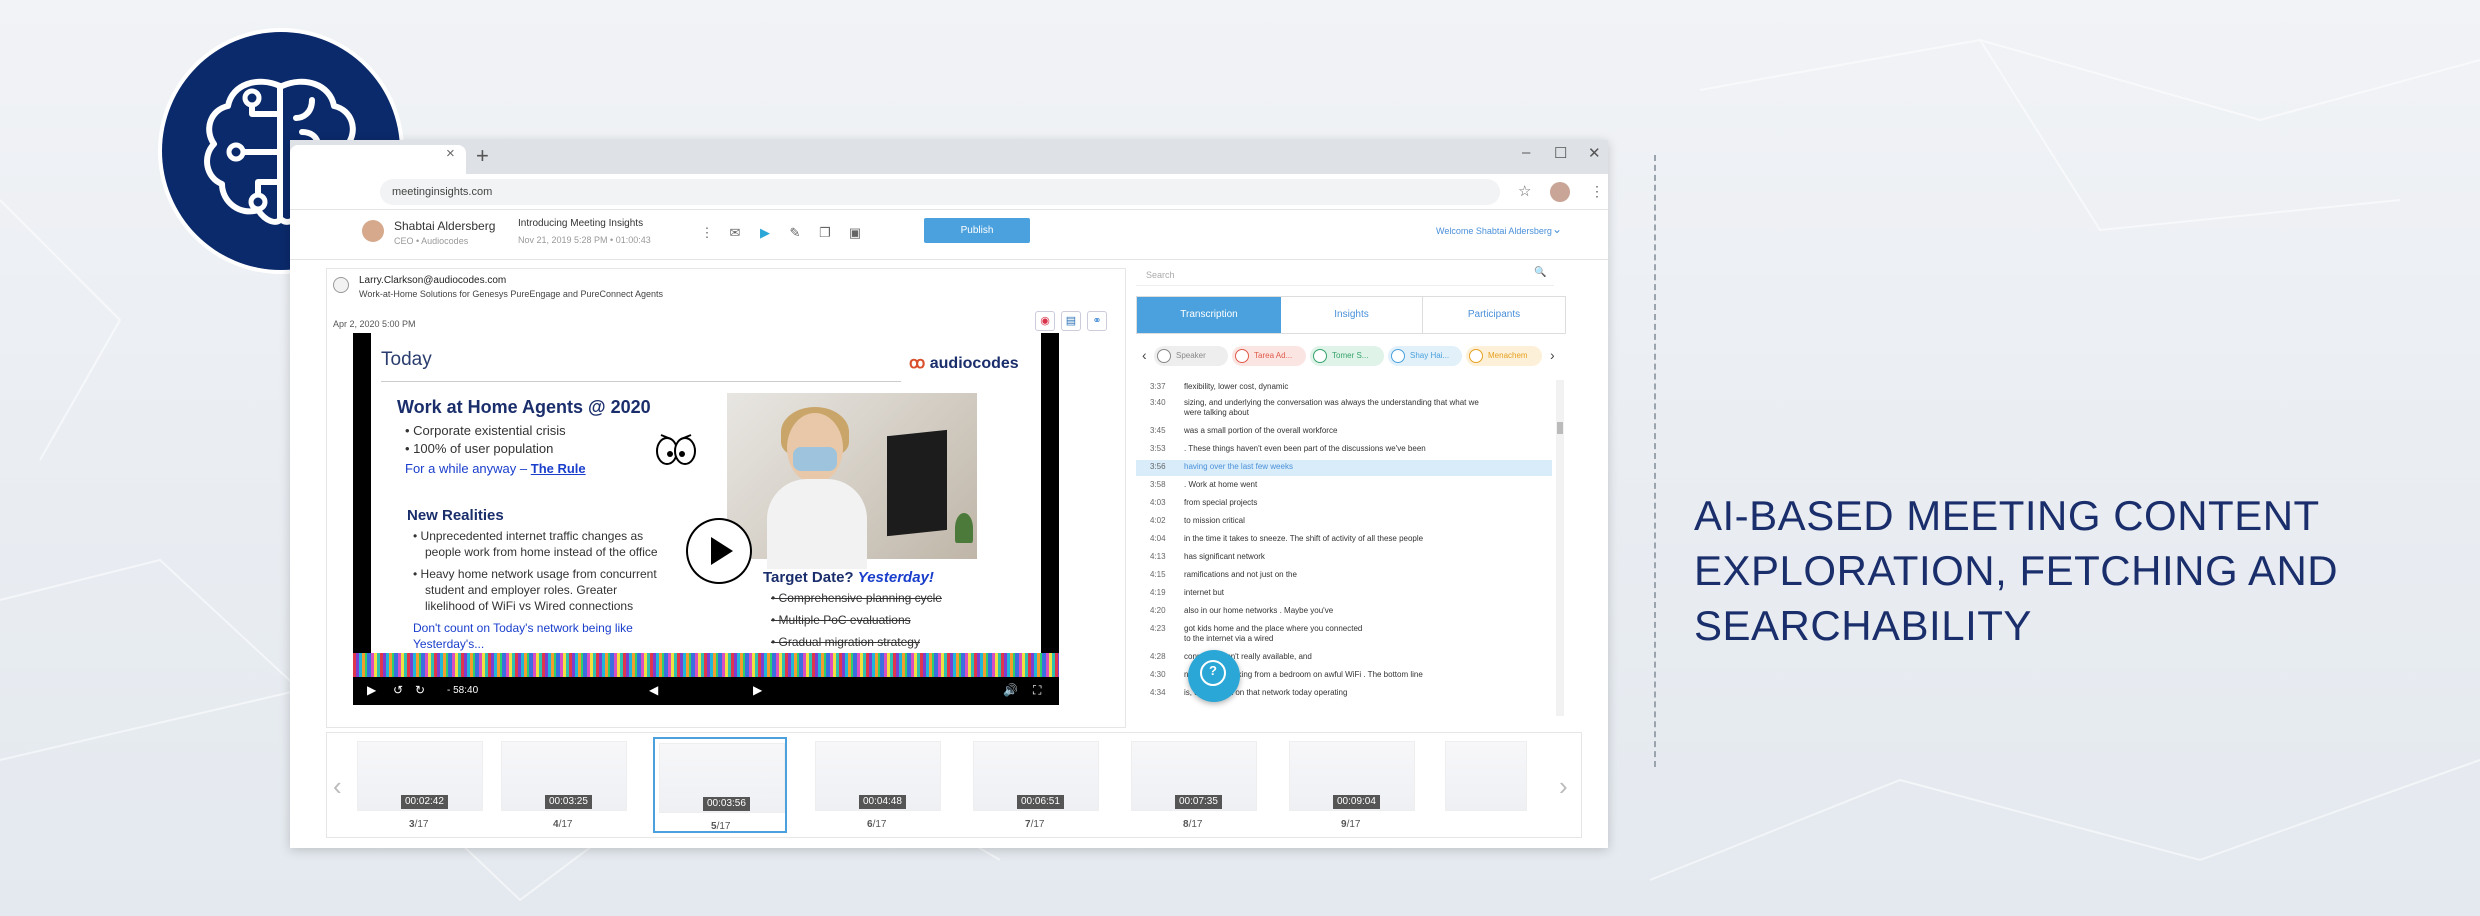 The width and height of the screenshot is (2480, 916). What do you see at coordinates (1455, 231) in the screenshot?
I see `welcome-prefix: Welcome` at bounding box center [1455, 231].